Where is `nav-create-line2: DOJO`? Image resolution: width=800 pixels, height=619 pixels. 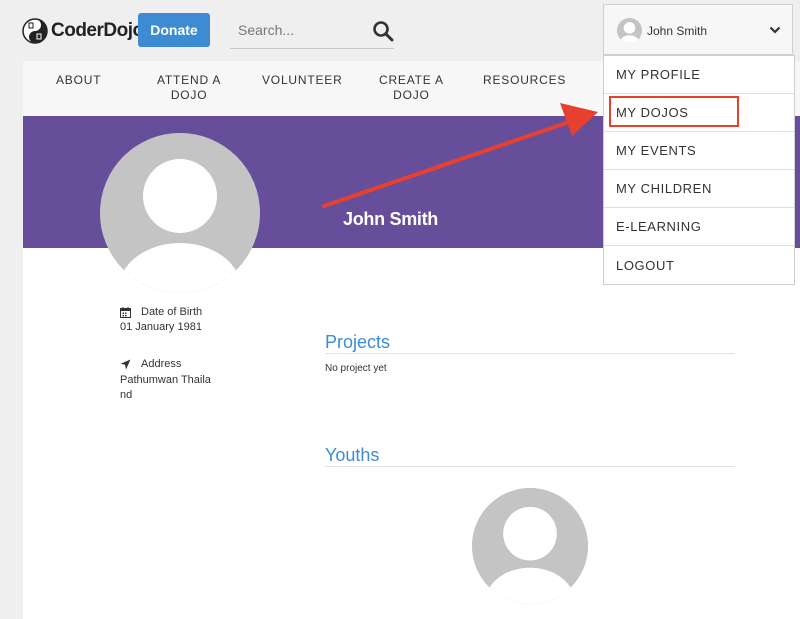
nav-create-line2: DOJO is located at coordinates (411, 95).